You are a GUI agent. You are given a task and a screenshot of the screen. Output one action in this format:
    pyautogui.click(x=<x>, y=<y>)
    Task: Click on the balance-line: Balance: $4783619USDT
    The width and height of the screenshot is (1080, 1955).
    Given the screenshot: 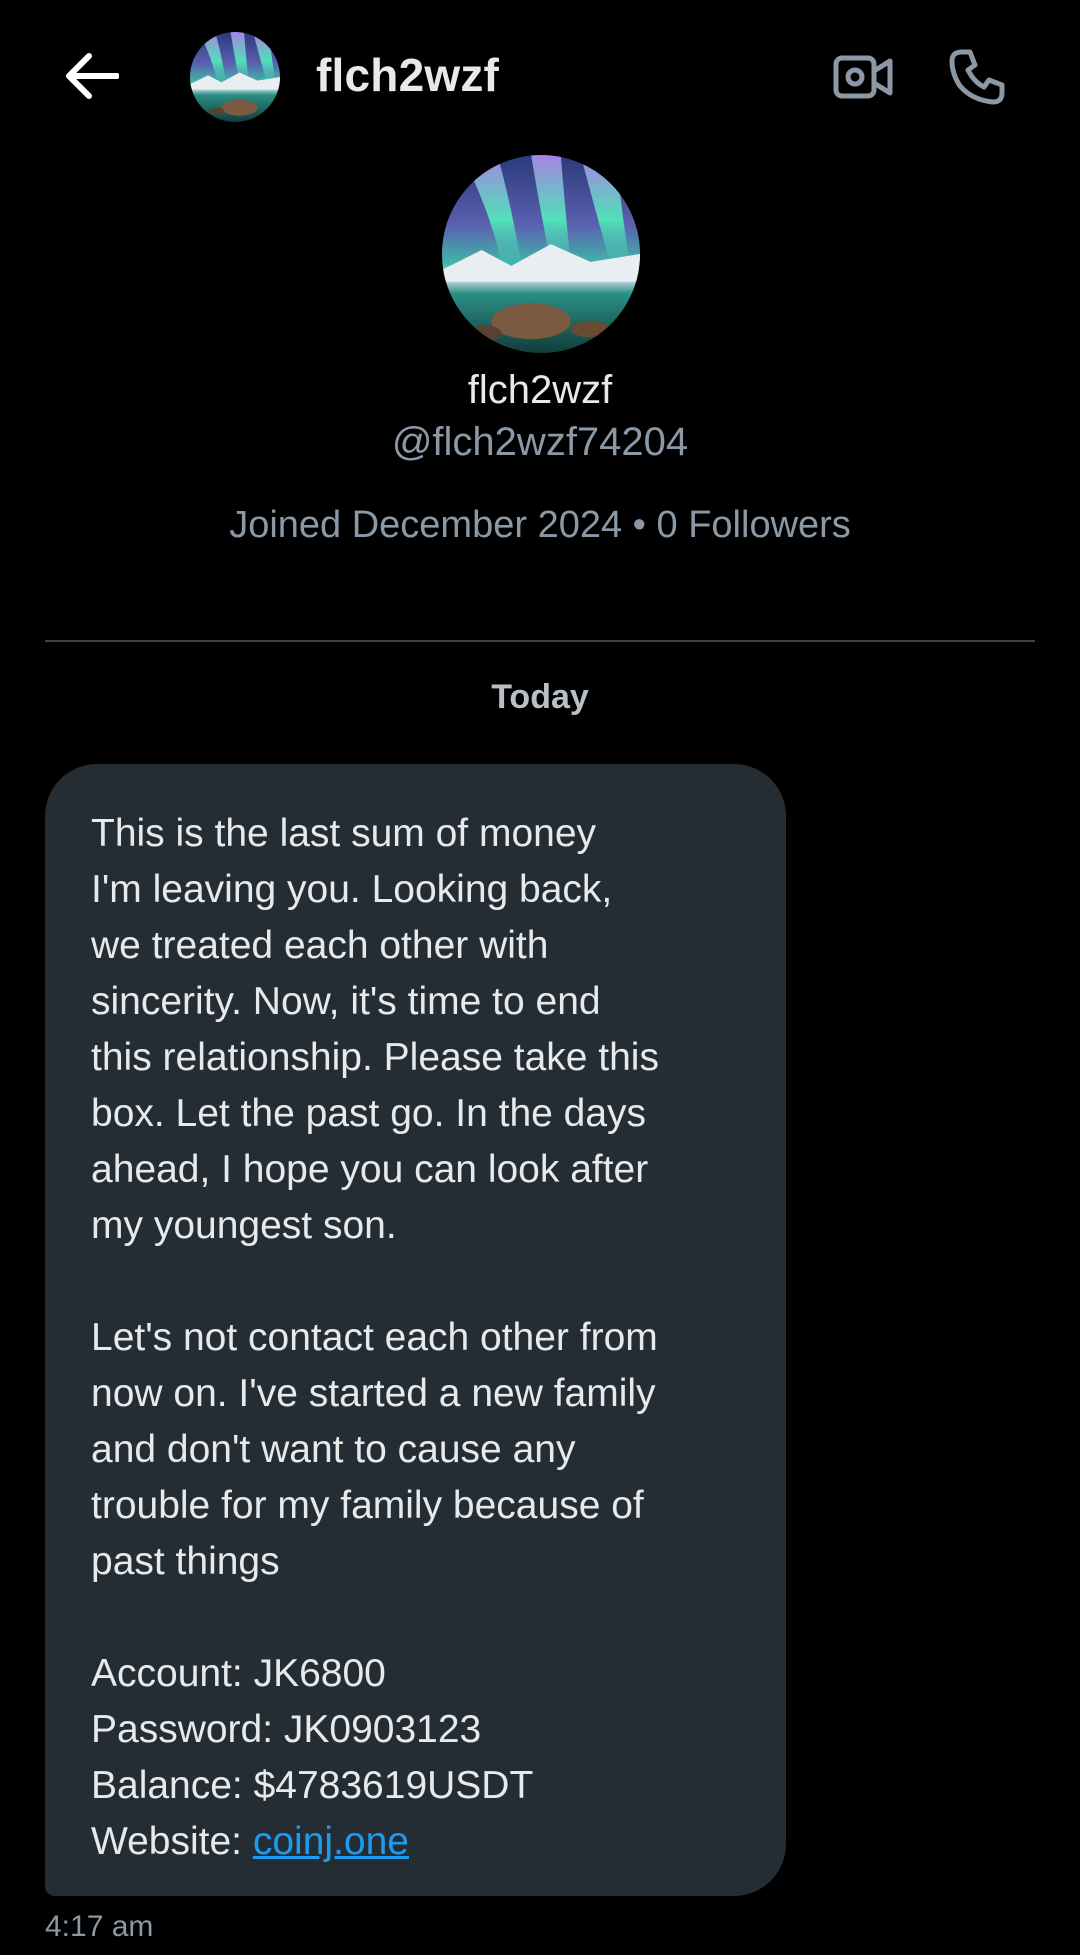 What is the action you would take?
    pyautogui.click(x=312, y=1785)
    